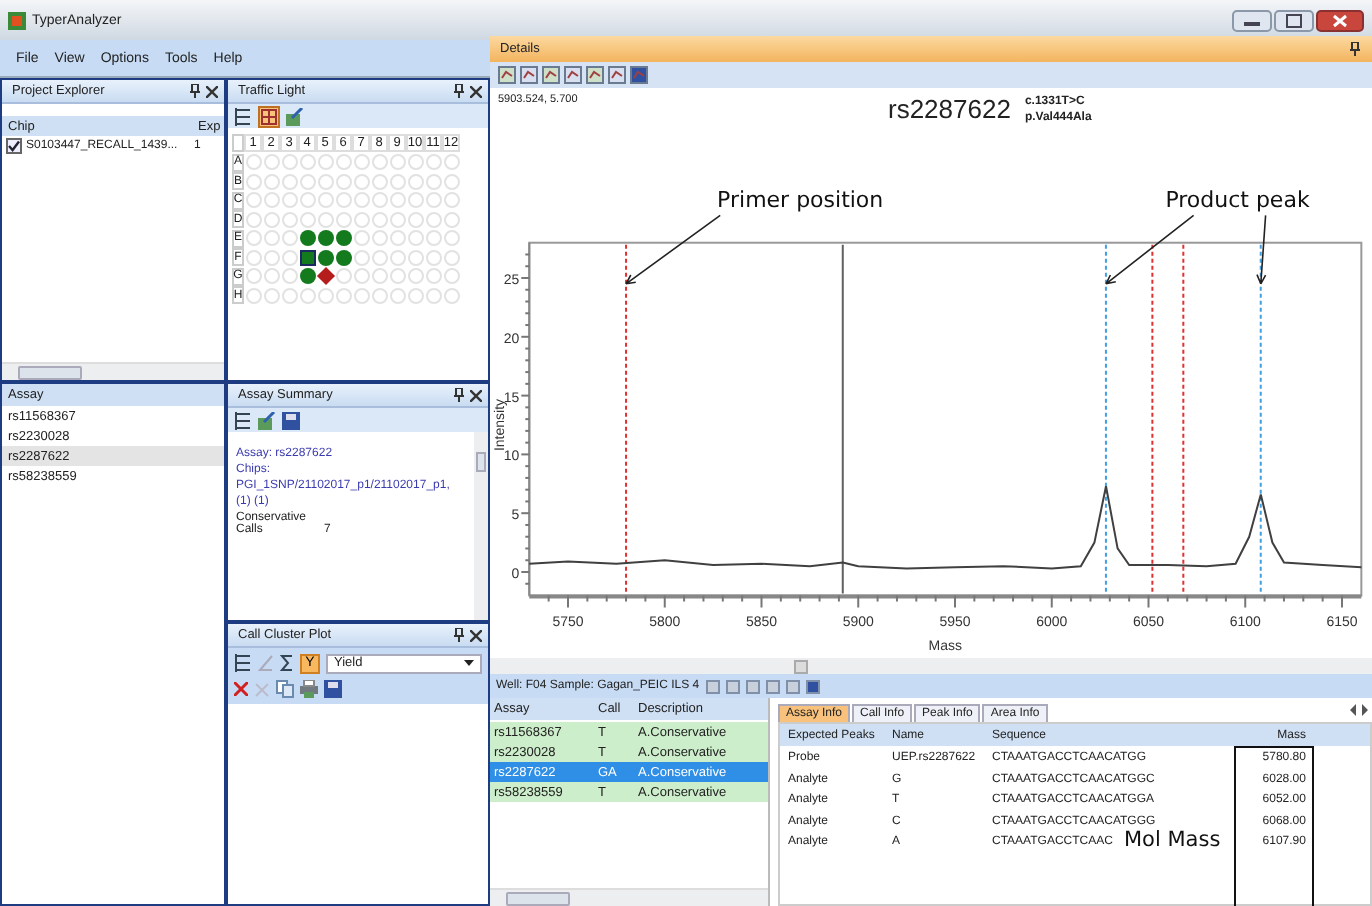  What do you see at coordinates (1359, 710) in the screenshot?
I see `tab-scroll-arrows-icon` at bounding box center [1359, 710].